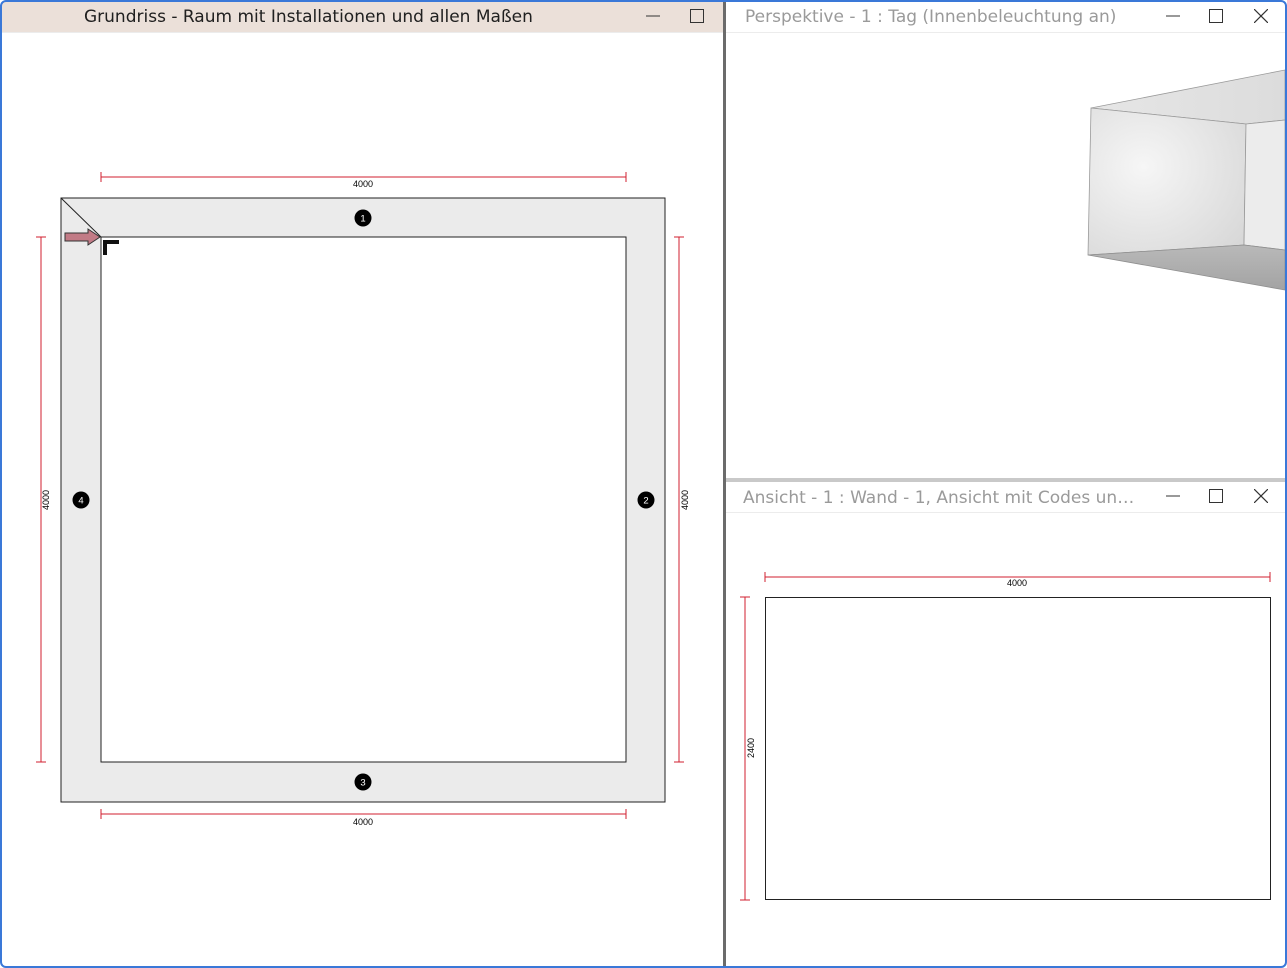 This screenshot has height=968, width=1287. I want to click on wall-marker-3: 3, so click(363, 782).